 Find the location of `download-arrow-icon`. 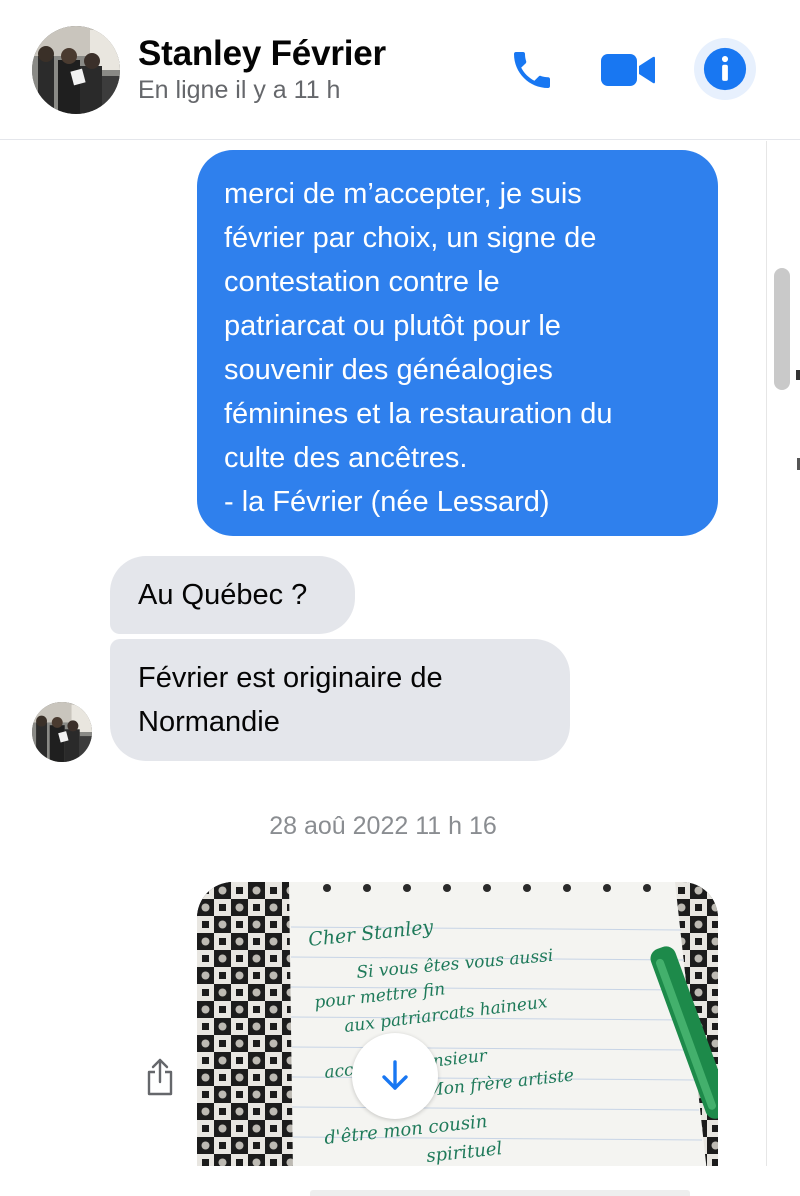

download-arrow-icon is located at coordinates (395, 1075).